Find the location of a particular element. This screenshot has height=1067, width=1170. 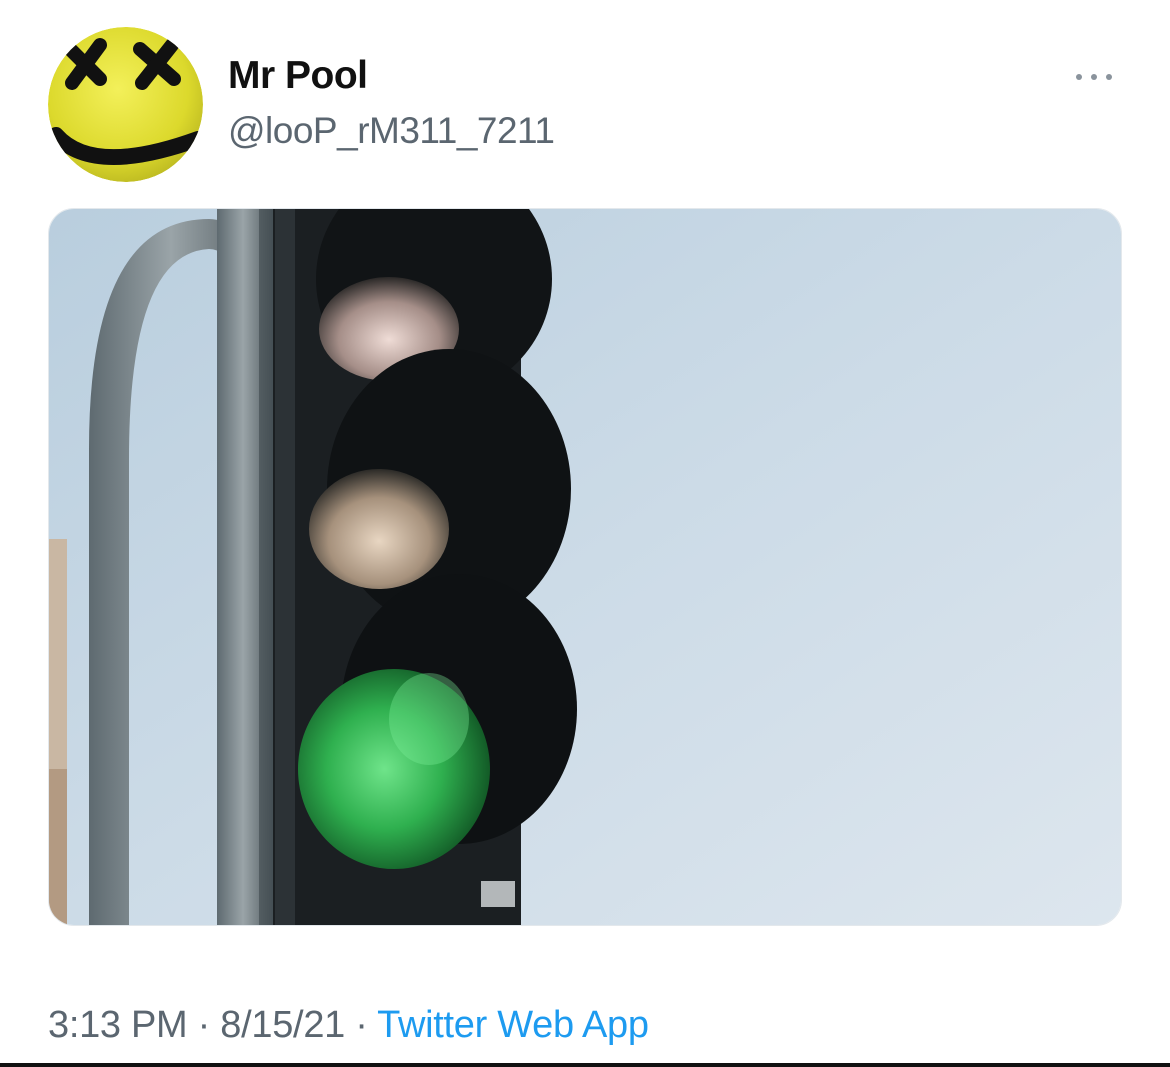

avatar is located at coordinates (125, 104).